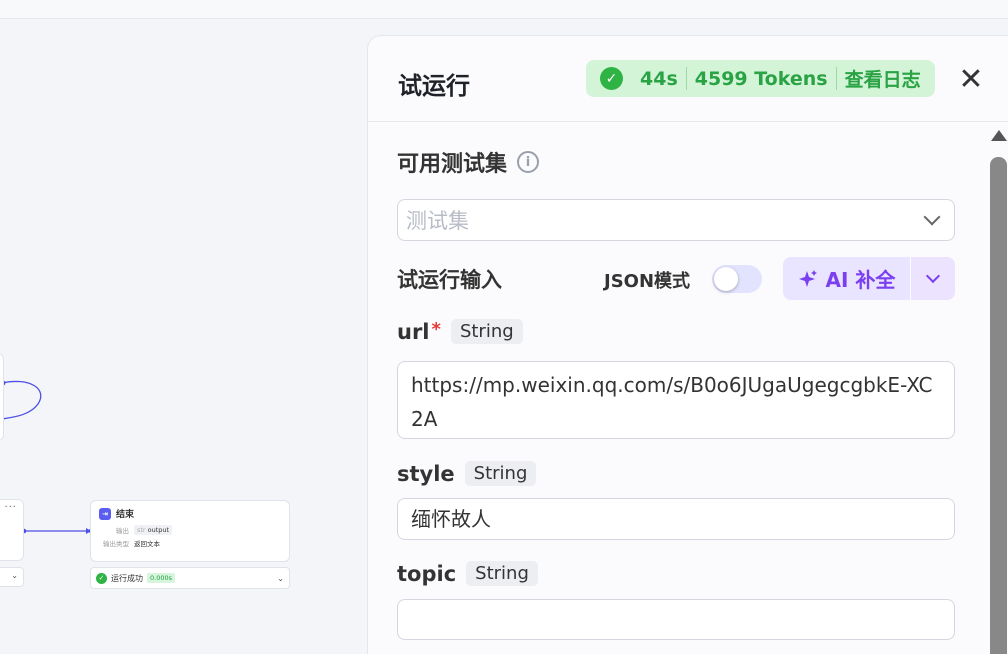 Image resolution: width=1008 pixels, height=654 pixels. What do you see at coordinates (12, 530) in the screenshot?
I see `partial-node: ···` at bounding box center [12, 530].